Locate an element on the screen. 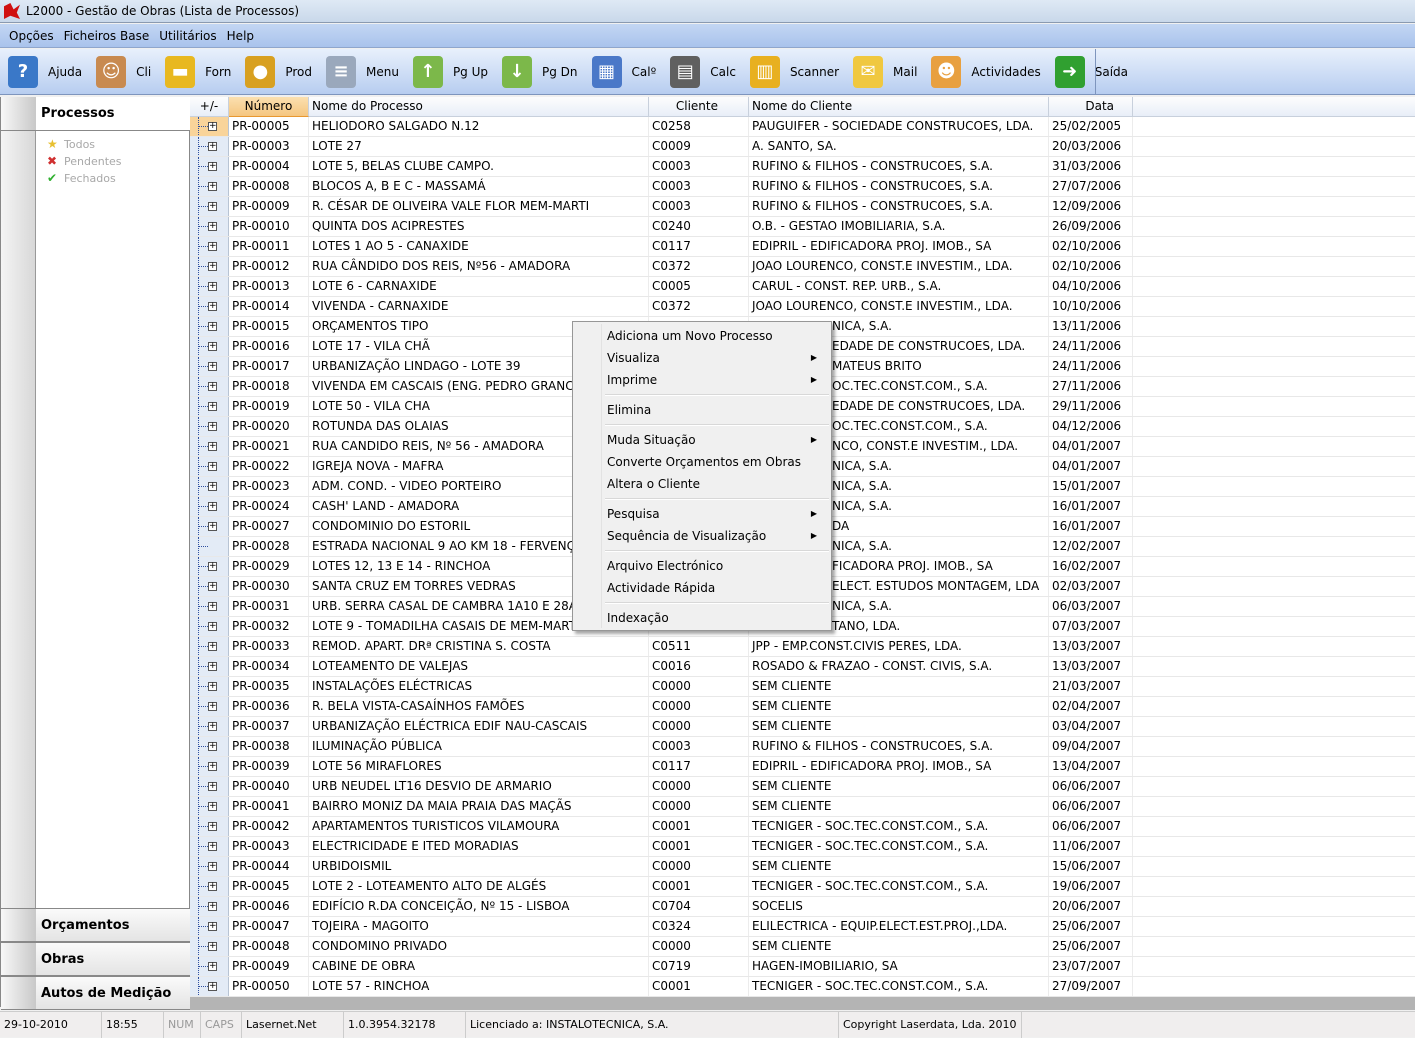 The height and width of the screenshot is (1038, 1415). toolbar-button-ajuda: ? Ajuda is located at coordinates (45, 72).